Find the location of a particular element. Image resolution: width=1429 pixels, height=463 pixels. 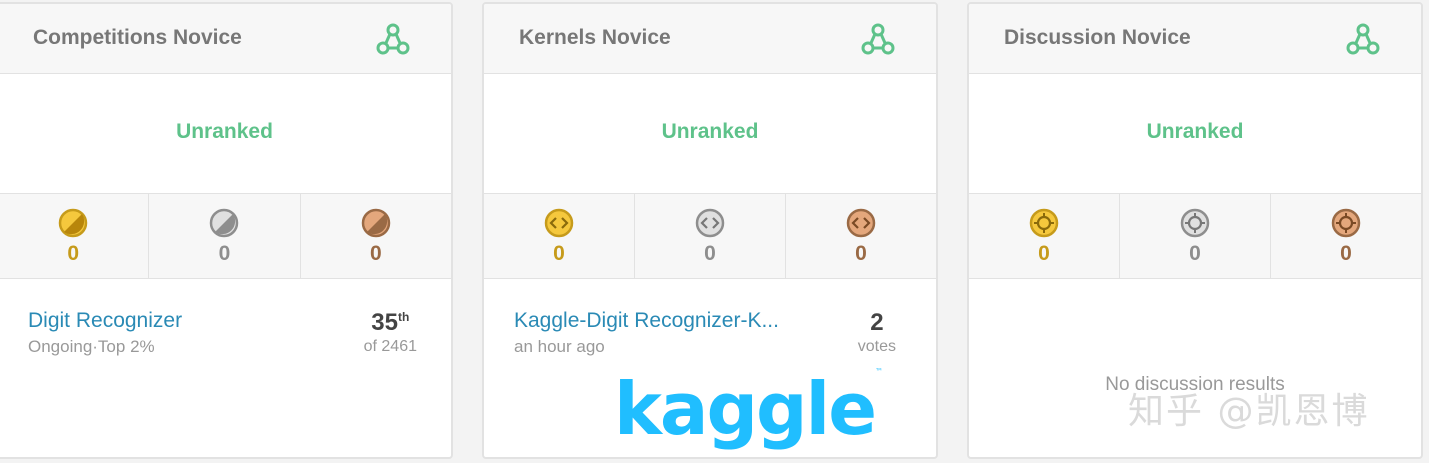

card-title: Competitions Novice is located at coordinates (137, 37).